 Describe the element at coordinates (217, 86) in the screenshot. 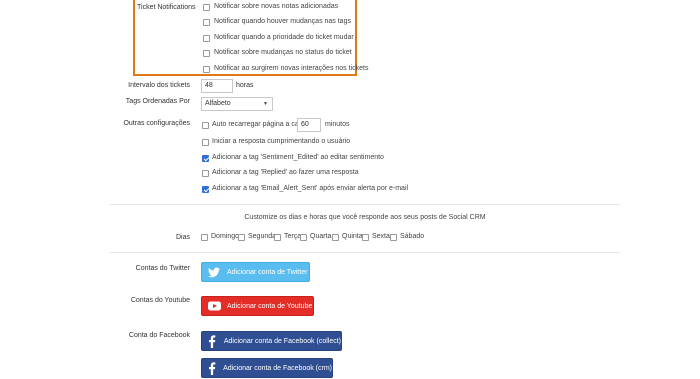

I see `interval-input: 48` at that location.